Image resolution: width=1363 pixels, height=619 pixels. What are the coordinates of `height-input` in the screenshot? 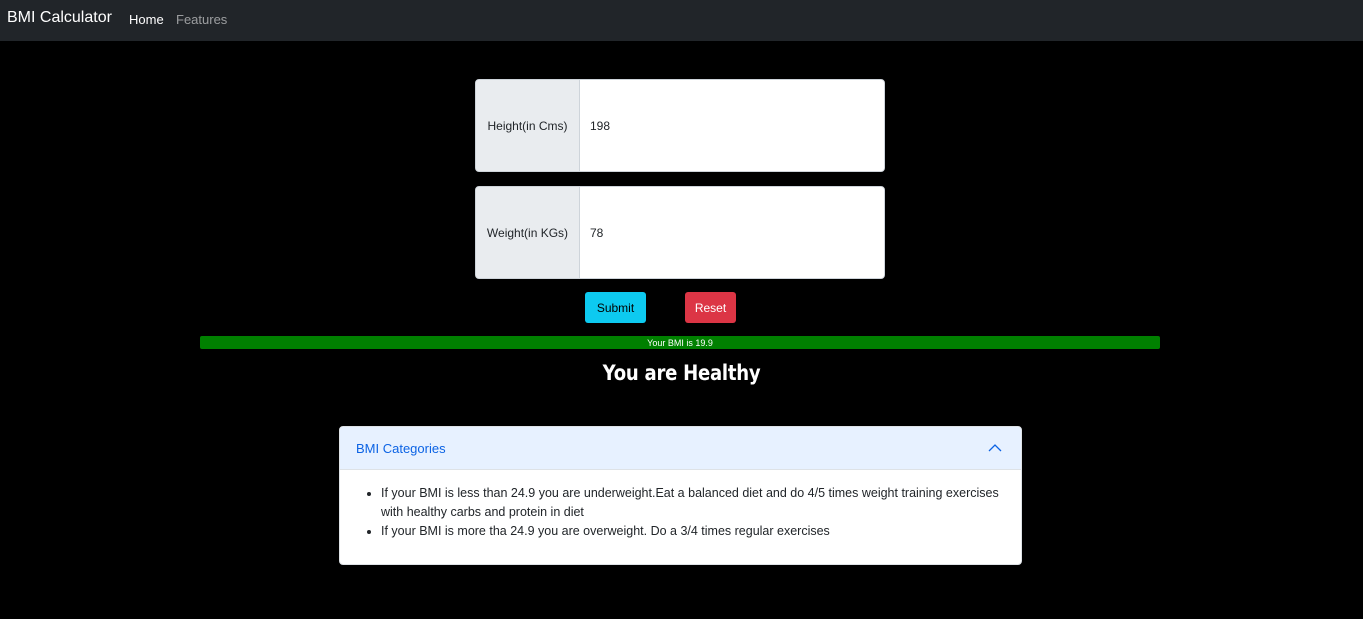 It's located at (732, 125).